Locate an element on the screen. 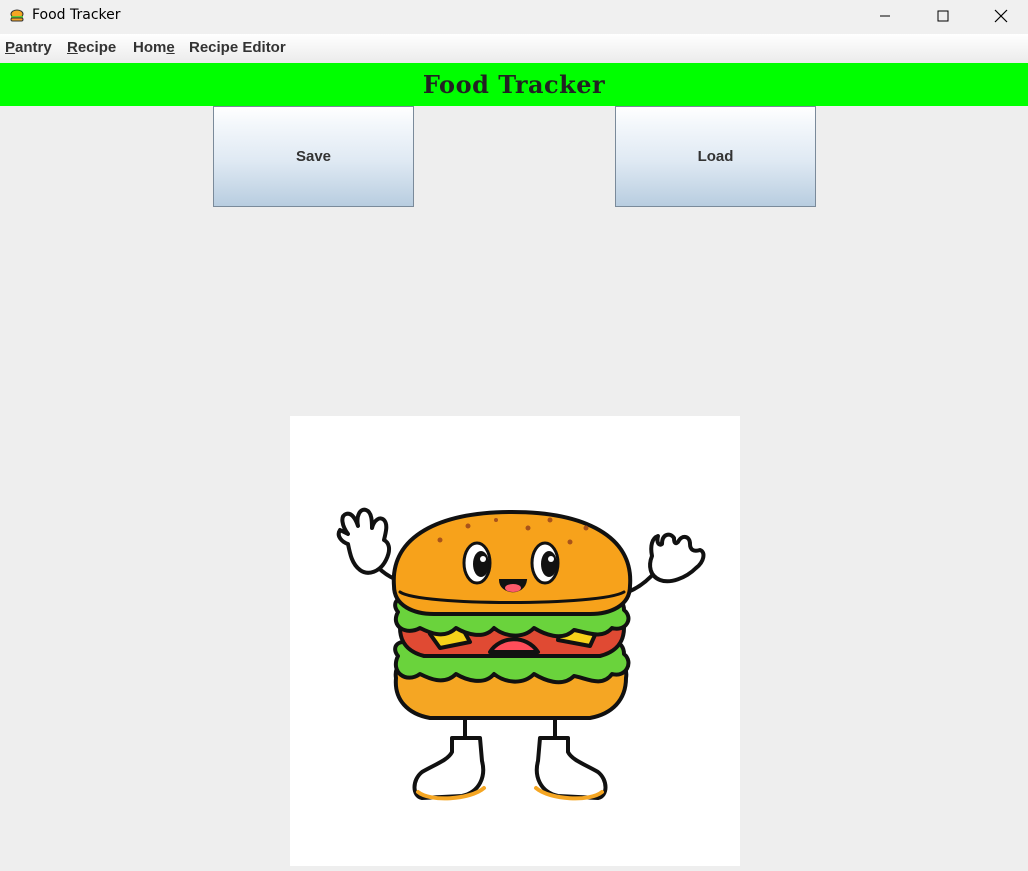 Image resolution: width=1028 pixels, height=871 pixels. header-banner: Food Tracker is located at coordinates (514, 84).